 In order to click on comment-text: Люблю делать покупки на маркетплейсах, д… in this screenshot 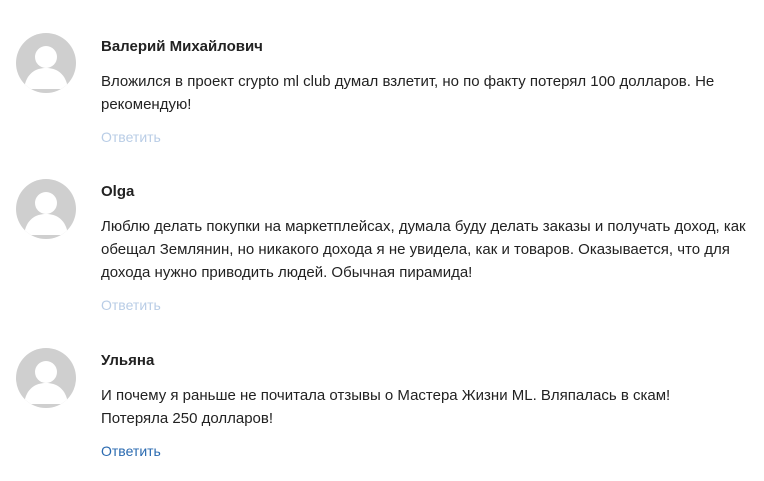, I will do `click(423, 249)`.